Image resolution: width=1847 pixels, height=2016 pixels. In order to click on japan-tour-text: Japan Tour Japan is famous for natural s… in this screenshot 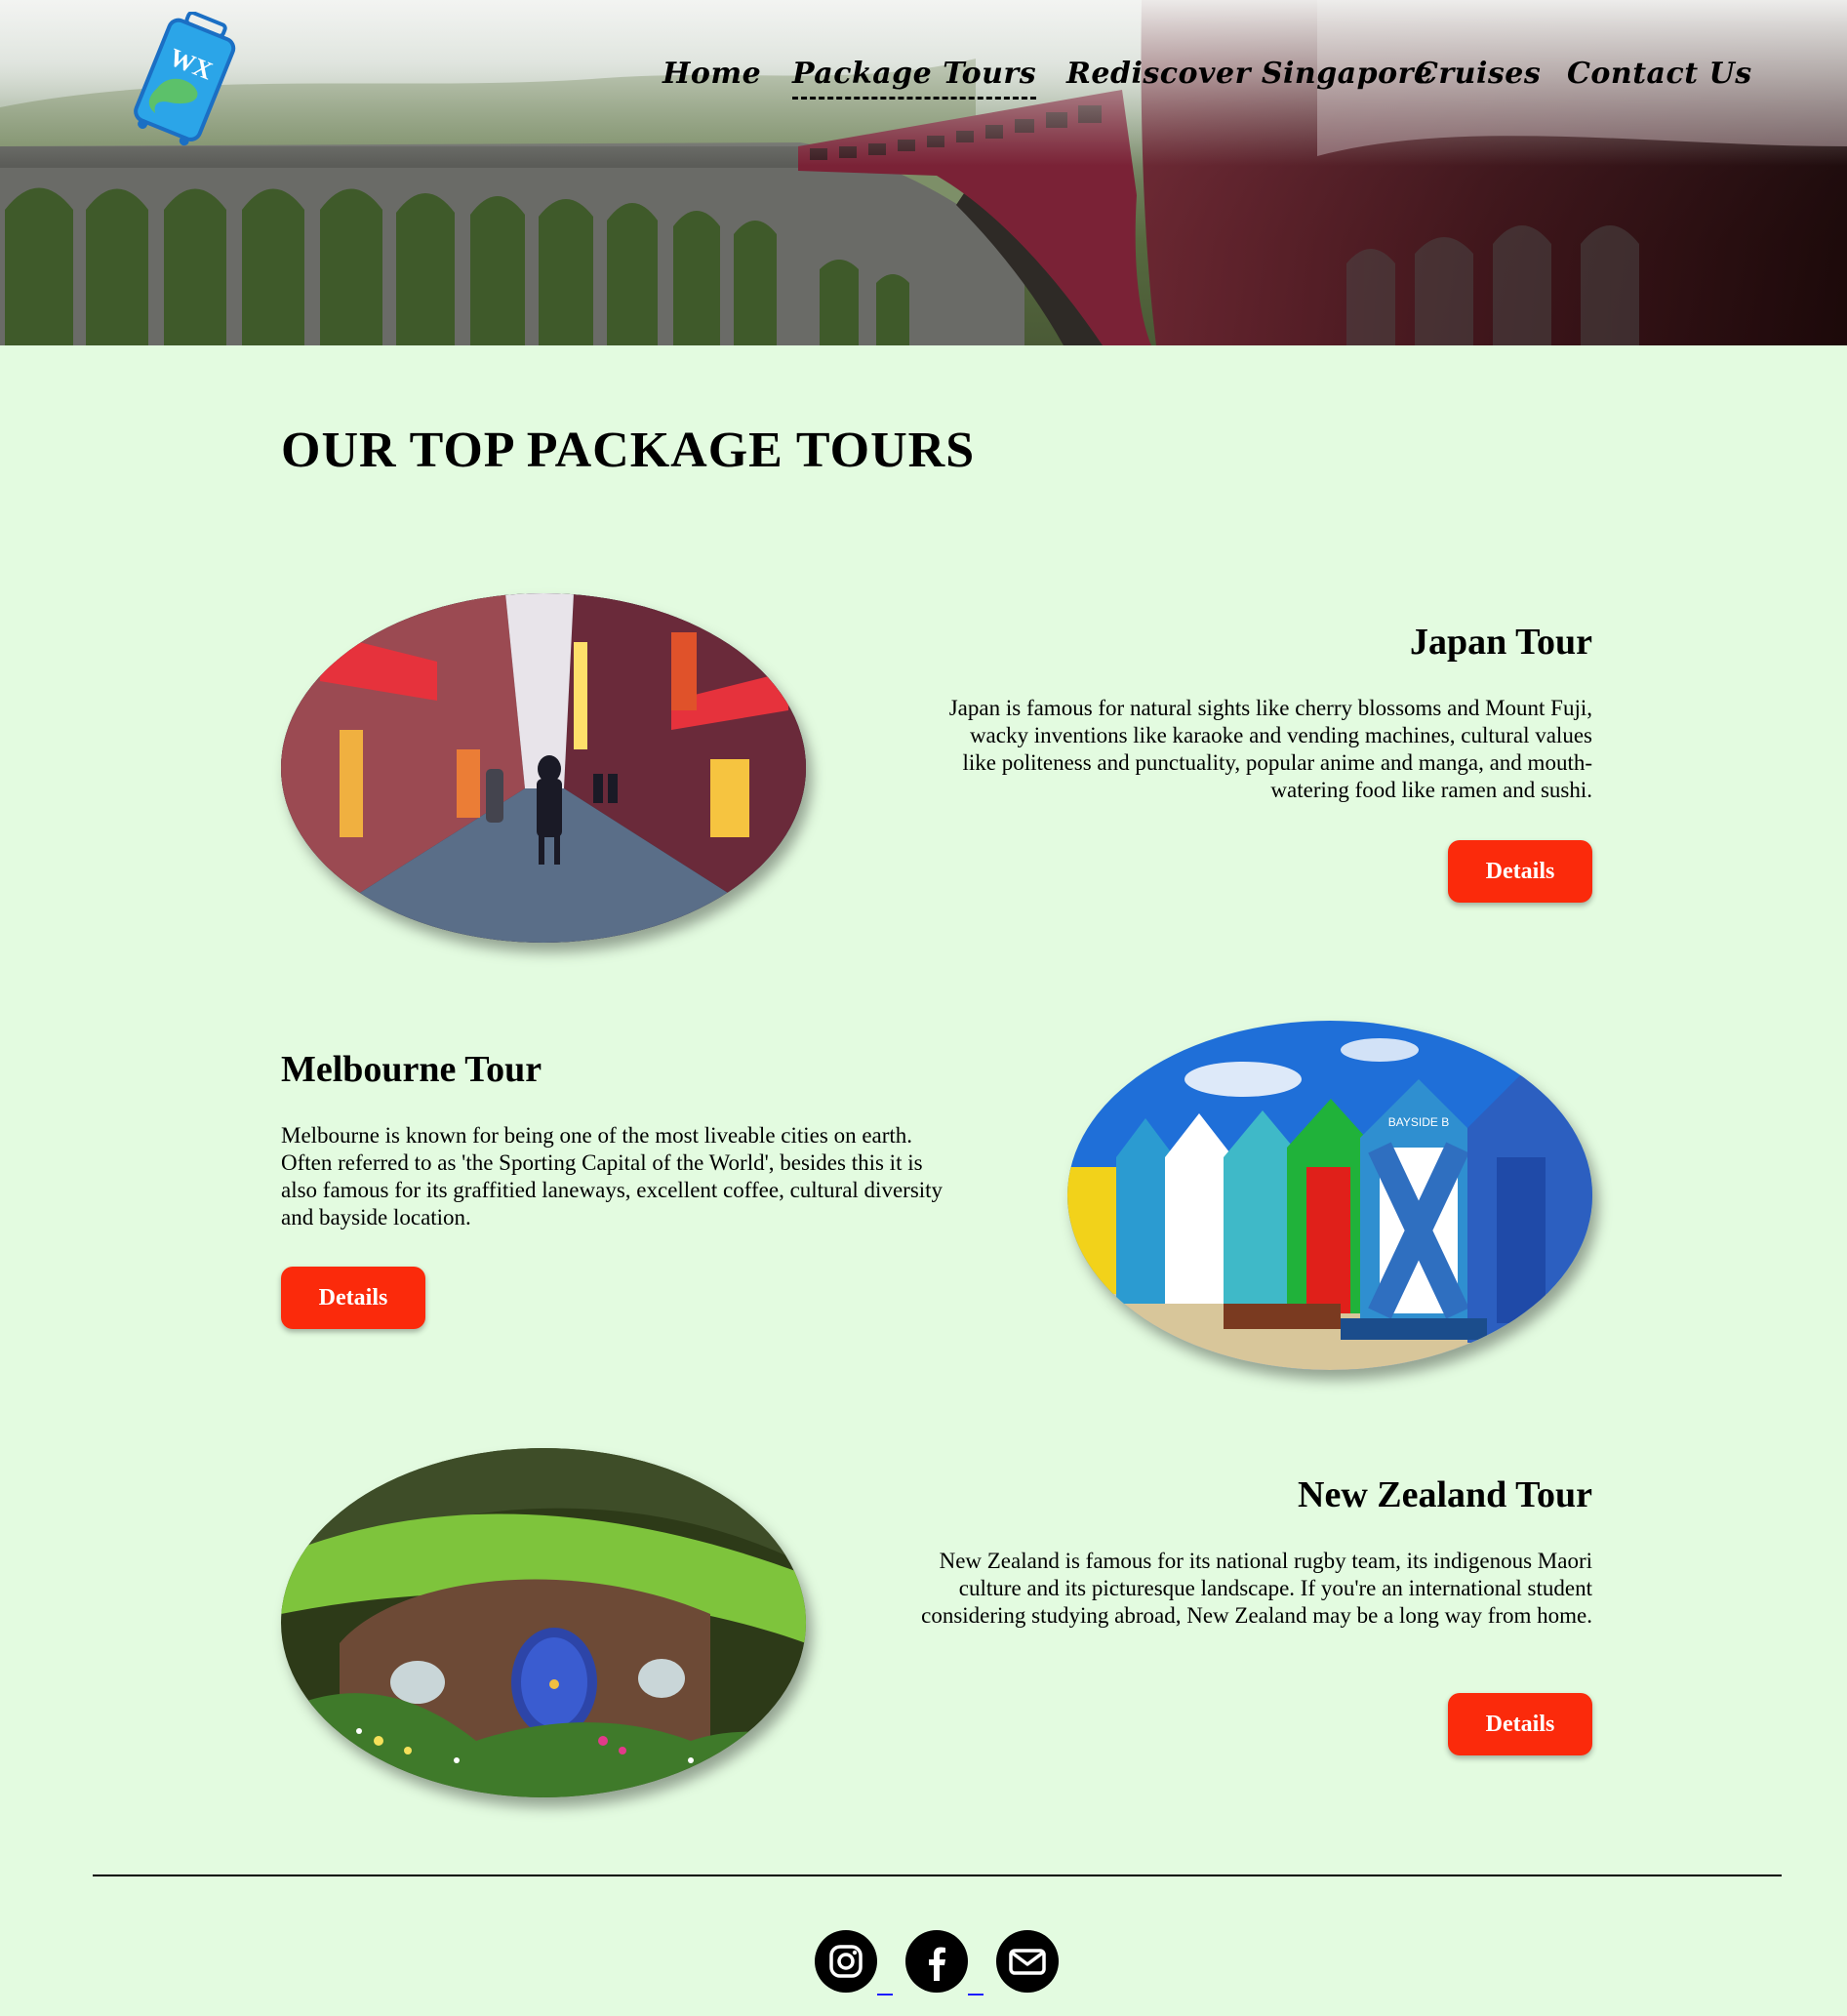, I will do `click(1270, 712)`.